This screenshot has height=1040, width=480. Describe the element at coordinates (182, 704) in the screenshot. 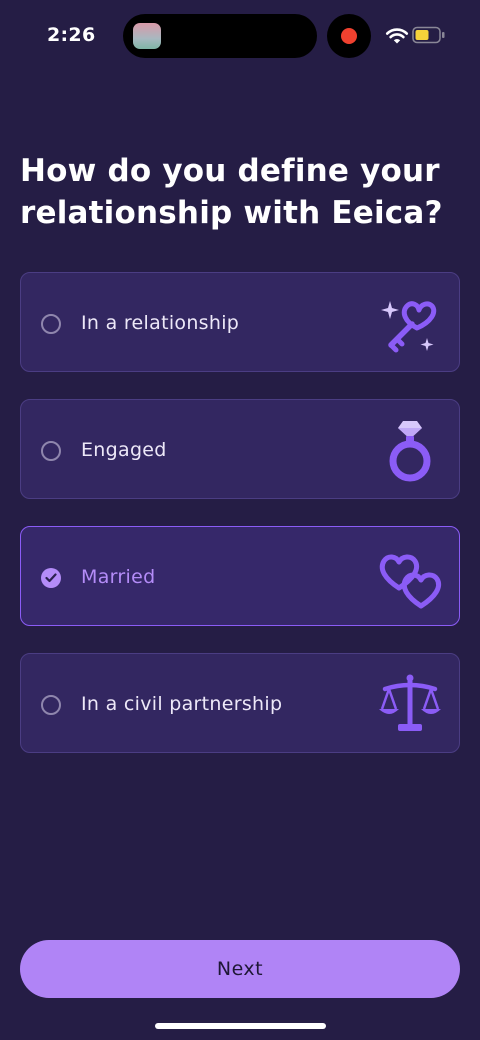

I see `option-label: In a civil partnership` at that location.